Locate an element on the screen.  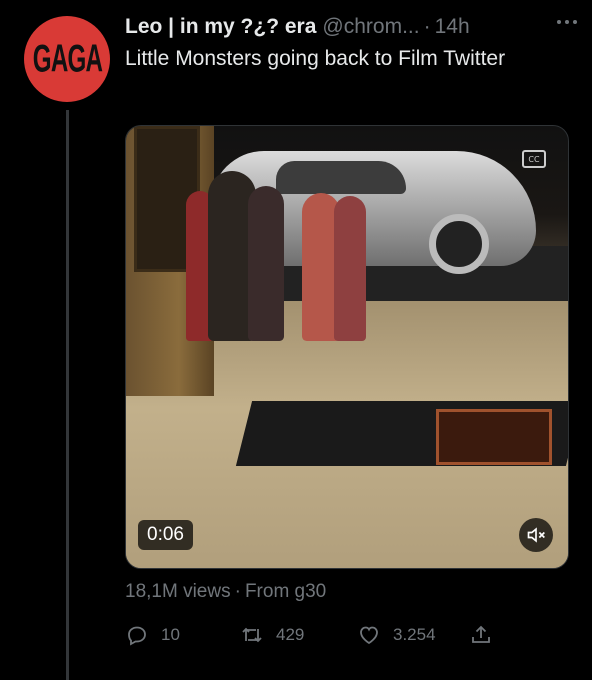
video-doormat-logo is located at coordinates (494, 437).